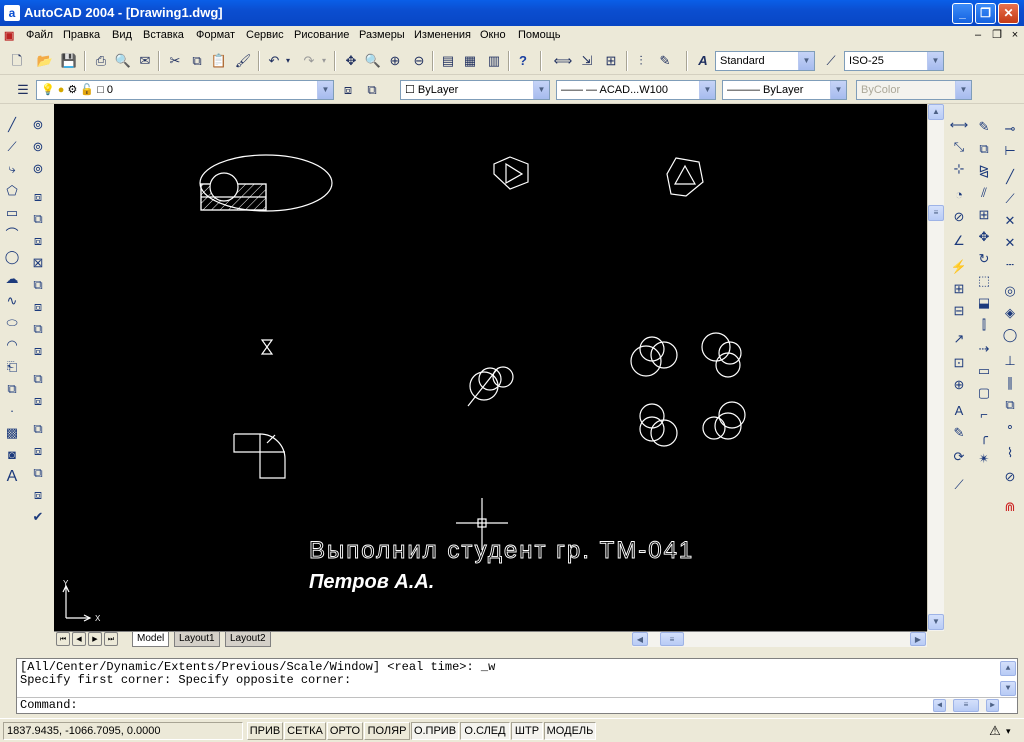  Describe the element at coordinates (12, 389) in the screenshot. I see `make-block-icon: ⧉` at that location.